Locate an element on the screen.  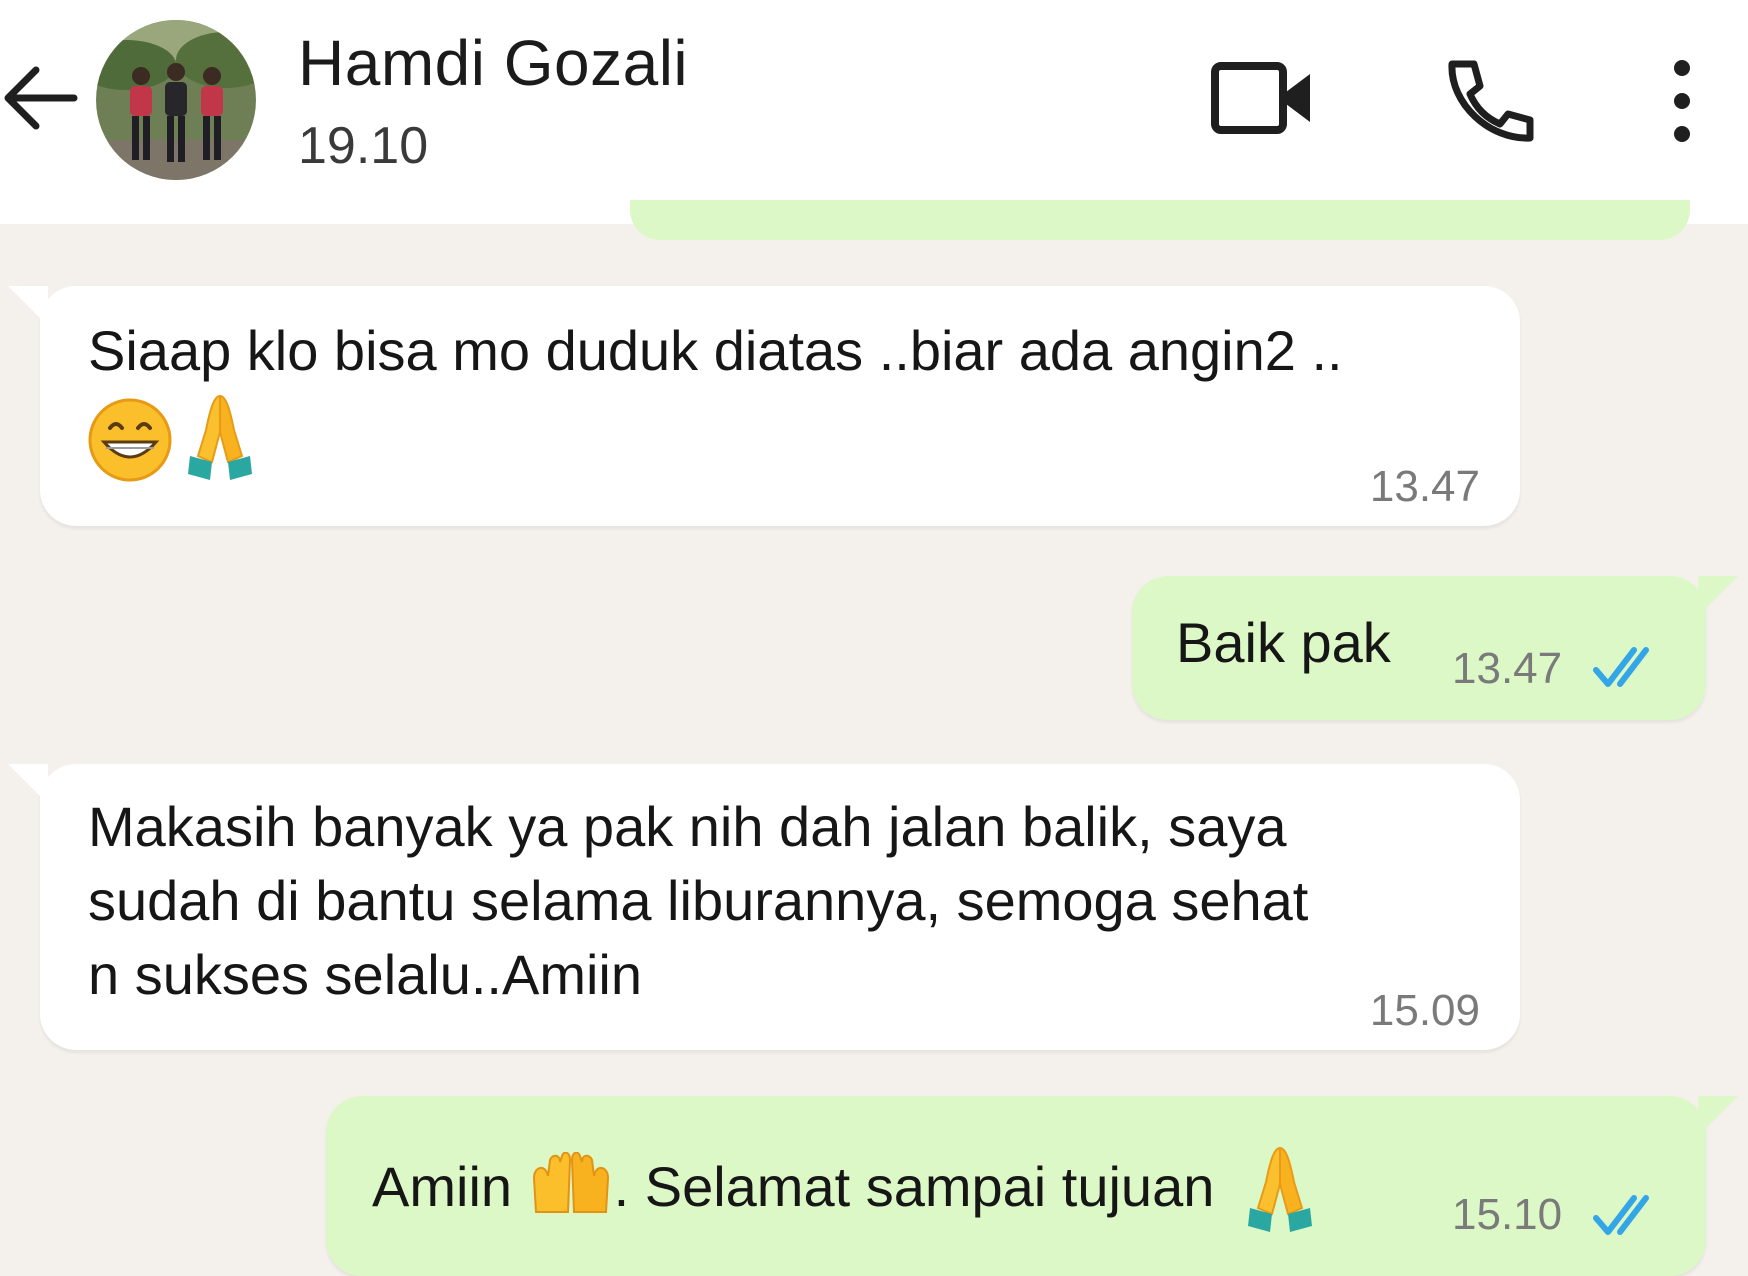
arrow-left-icon is located at coordinates (41, 98).